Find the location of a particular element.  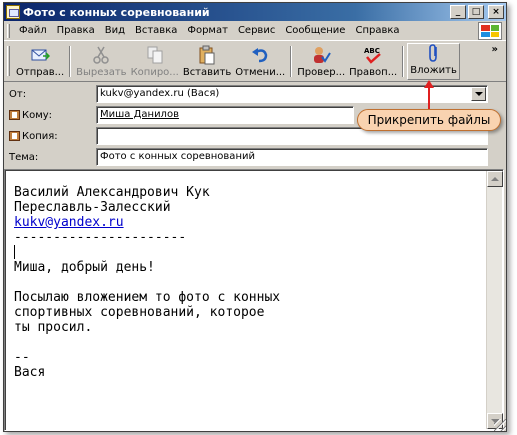

minimize-button: _ is located at coordinates (458, 12).